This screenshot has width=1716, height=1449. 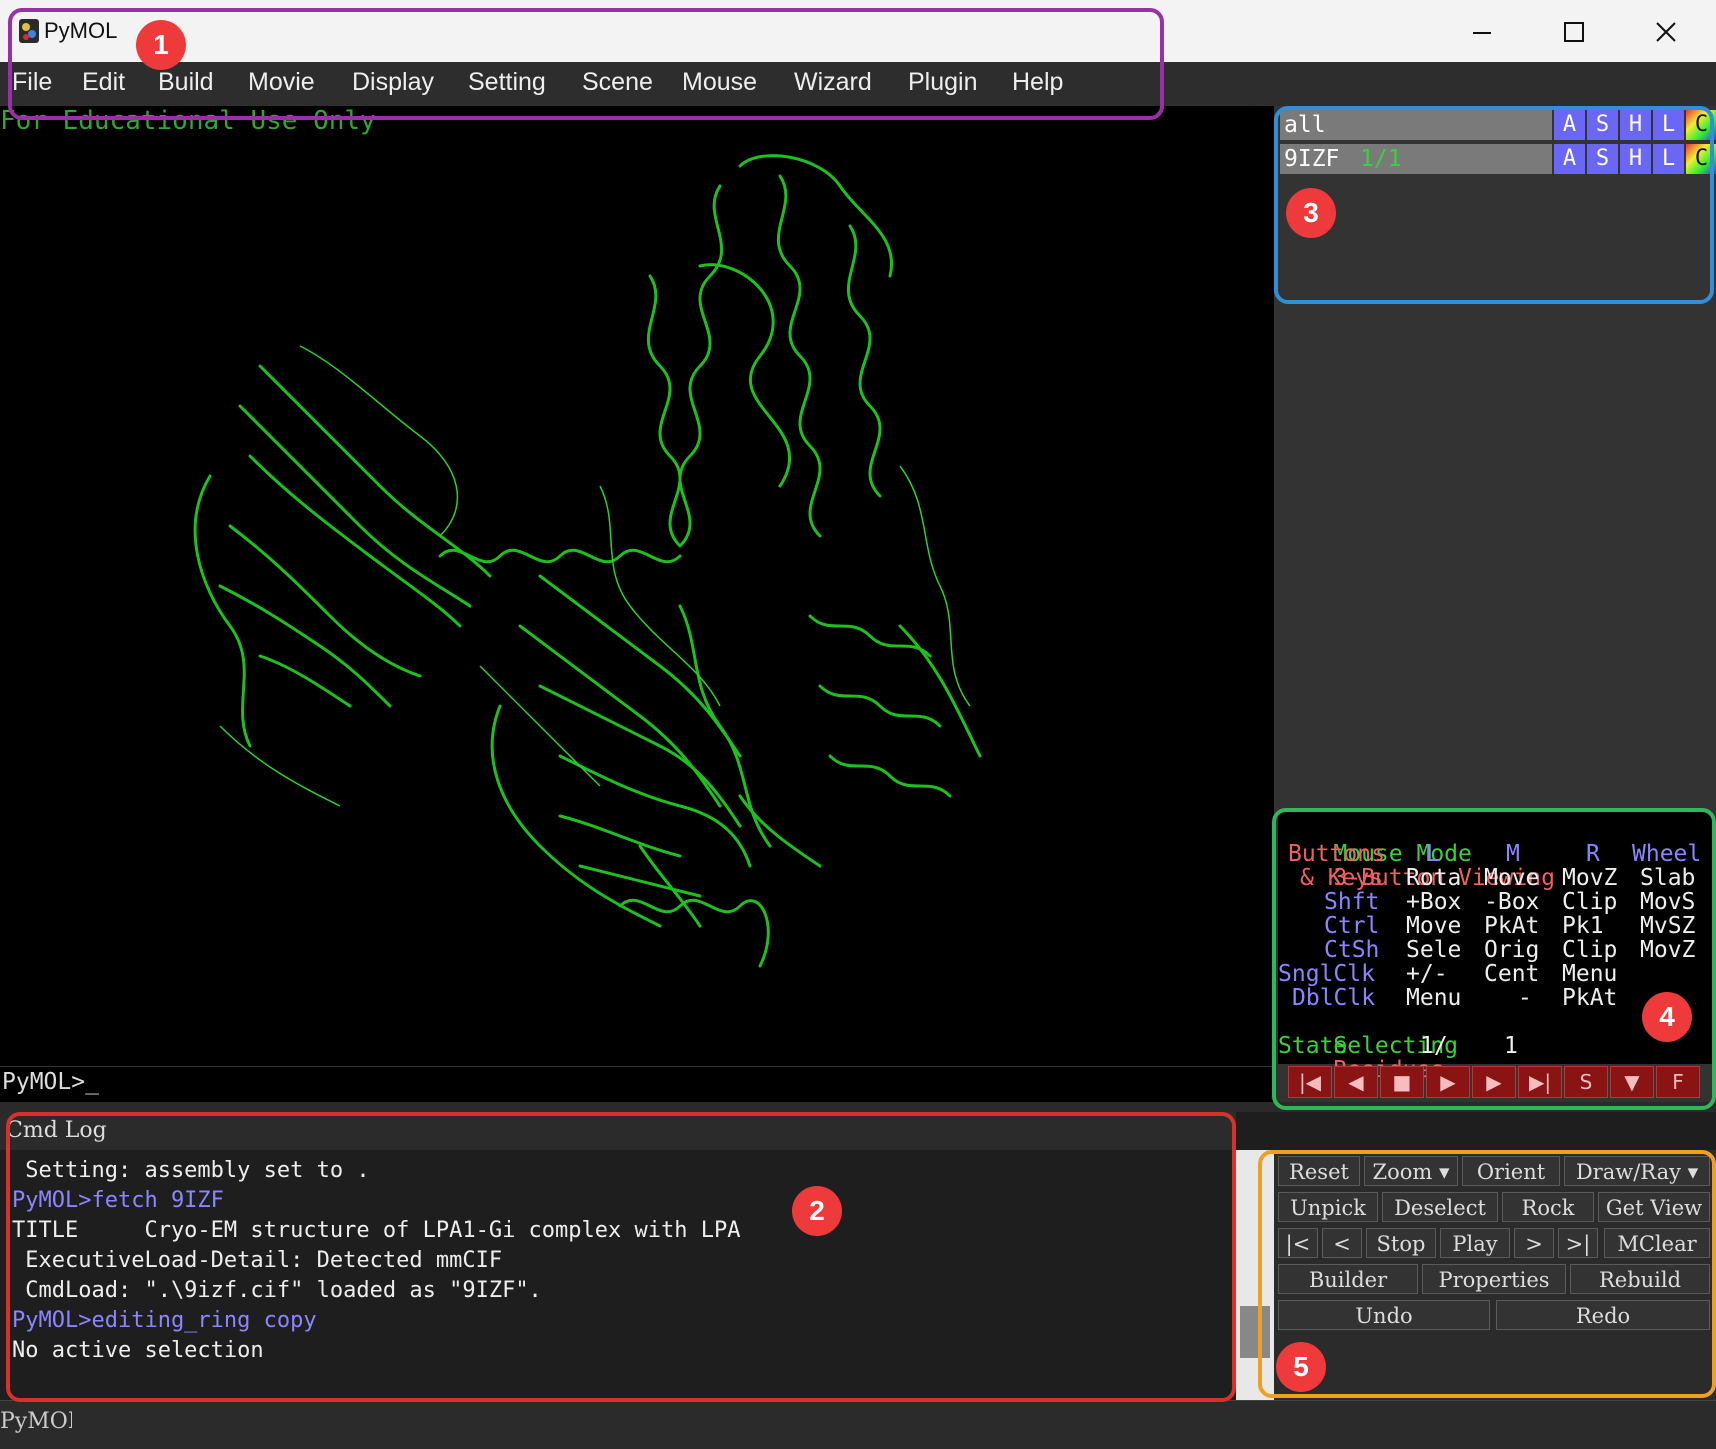 I want to click on annotation-badge-3: 3, so click(x=1311, y=213).